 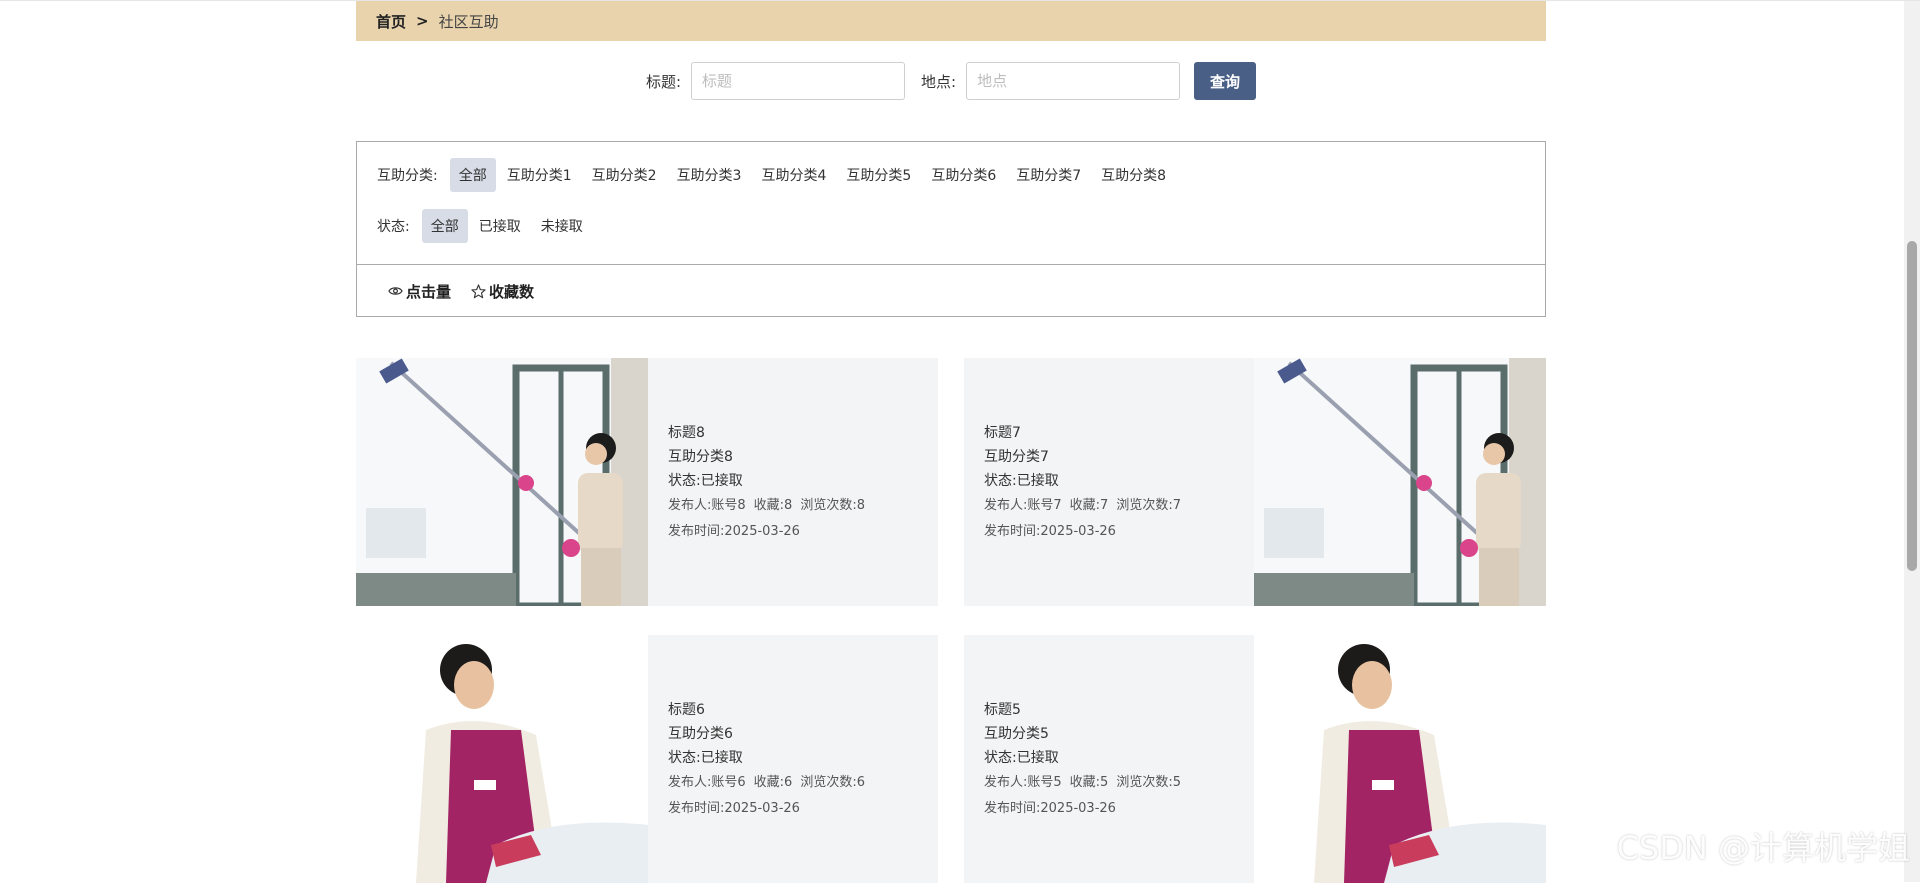 What do you see at coordinates (478, 290) in the screenshot?
I see `star-icon` at bounding box center [478, 290].